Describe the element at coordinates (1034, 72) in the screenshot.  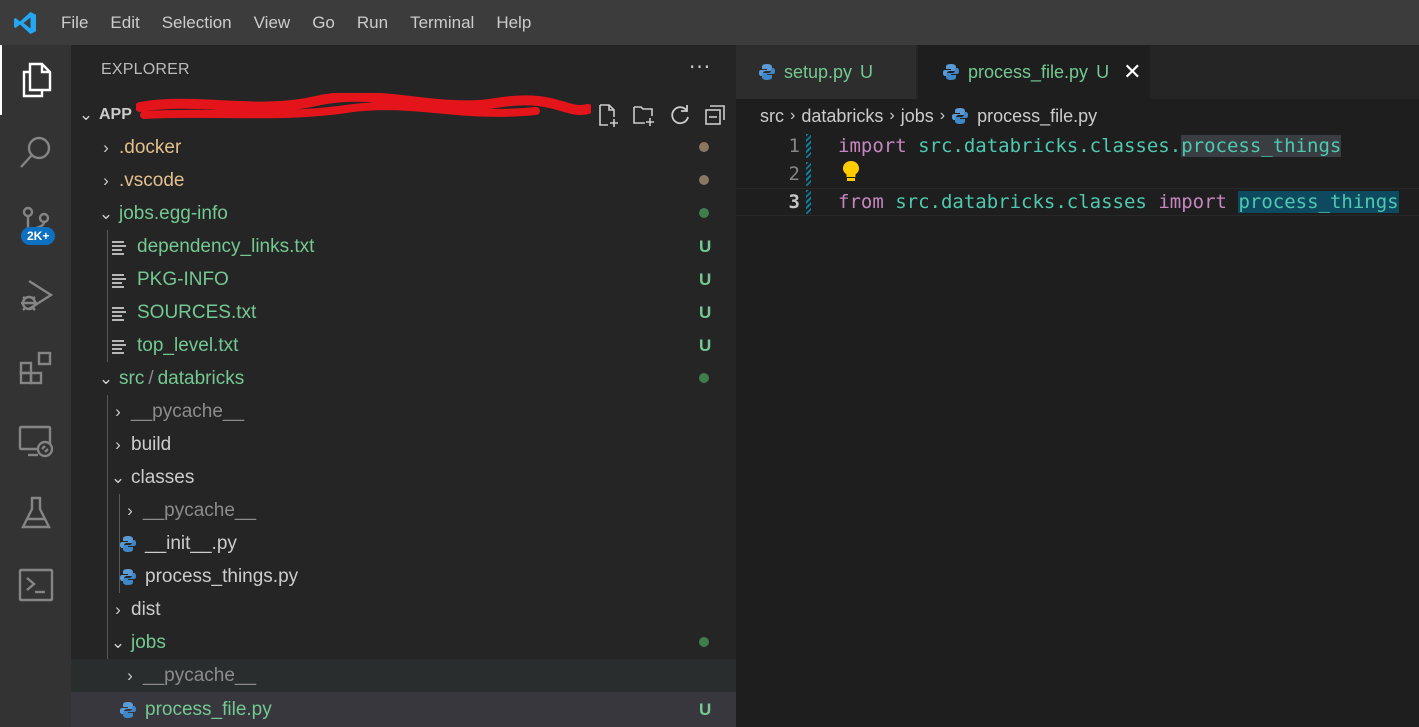
I see `tab-process-file-py: process_file.py U ✕` at that location.